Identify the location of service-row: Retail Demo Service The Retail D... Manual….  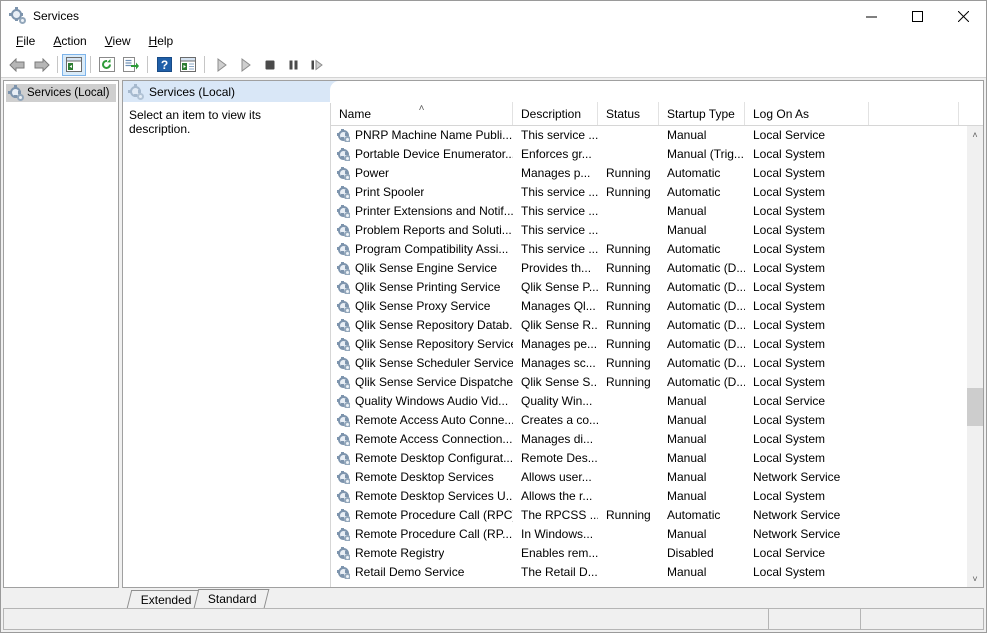
(648, 572).